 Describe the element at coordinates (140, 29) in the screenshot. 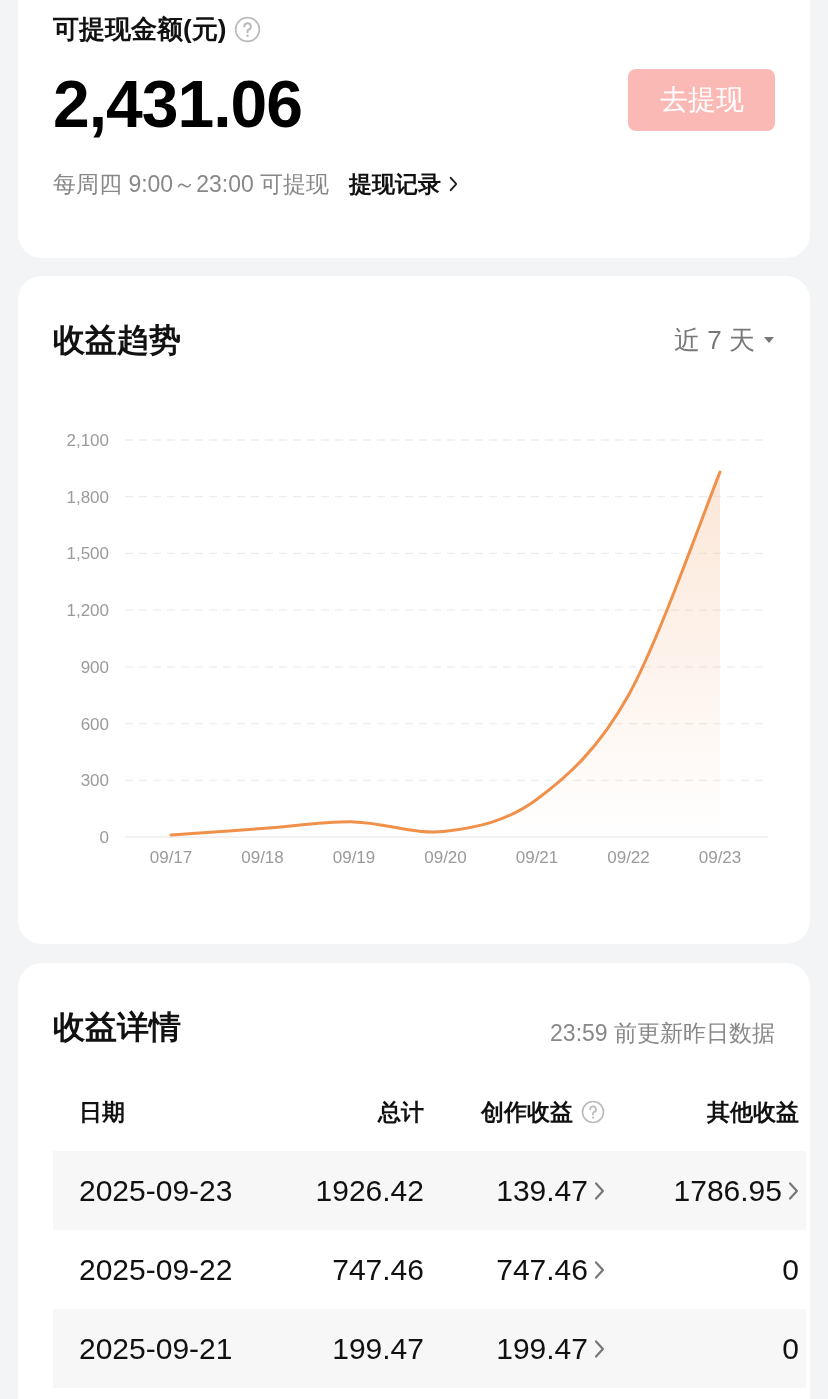

I see `balance-label: 可提现金额(元)` at that location.